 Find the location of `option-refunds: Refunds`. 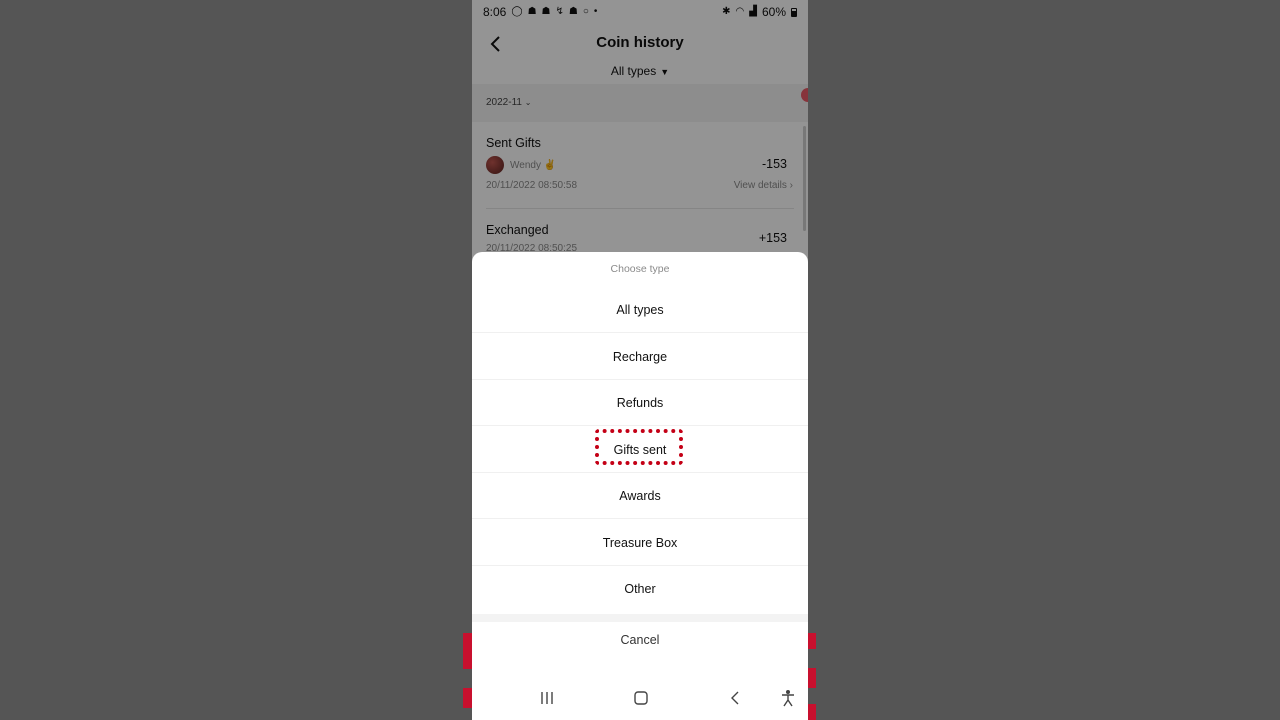

option-refunds: Refunds is located at coordinates (640, 403).